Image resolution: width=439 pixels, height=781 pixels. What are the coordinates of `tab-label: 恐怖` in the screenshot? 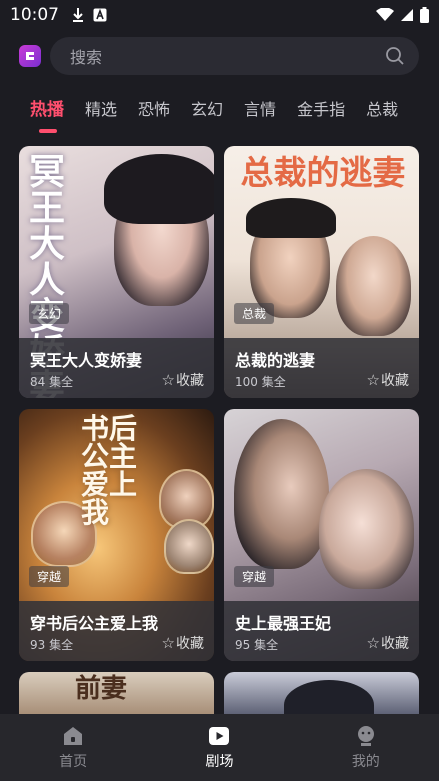 It's located at (154, 109).